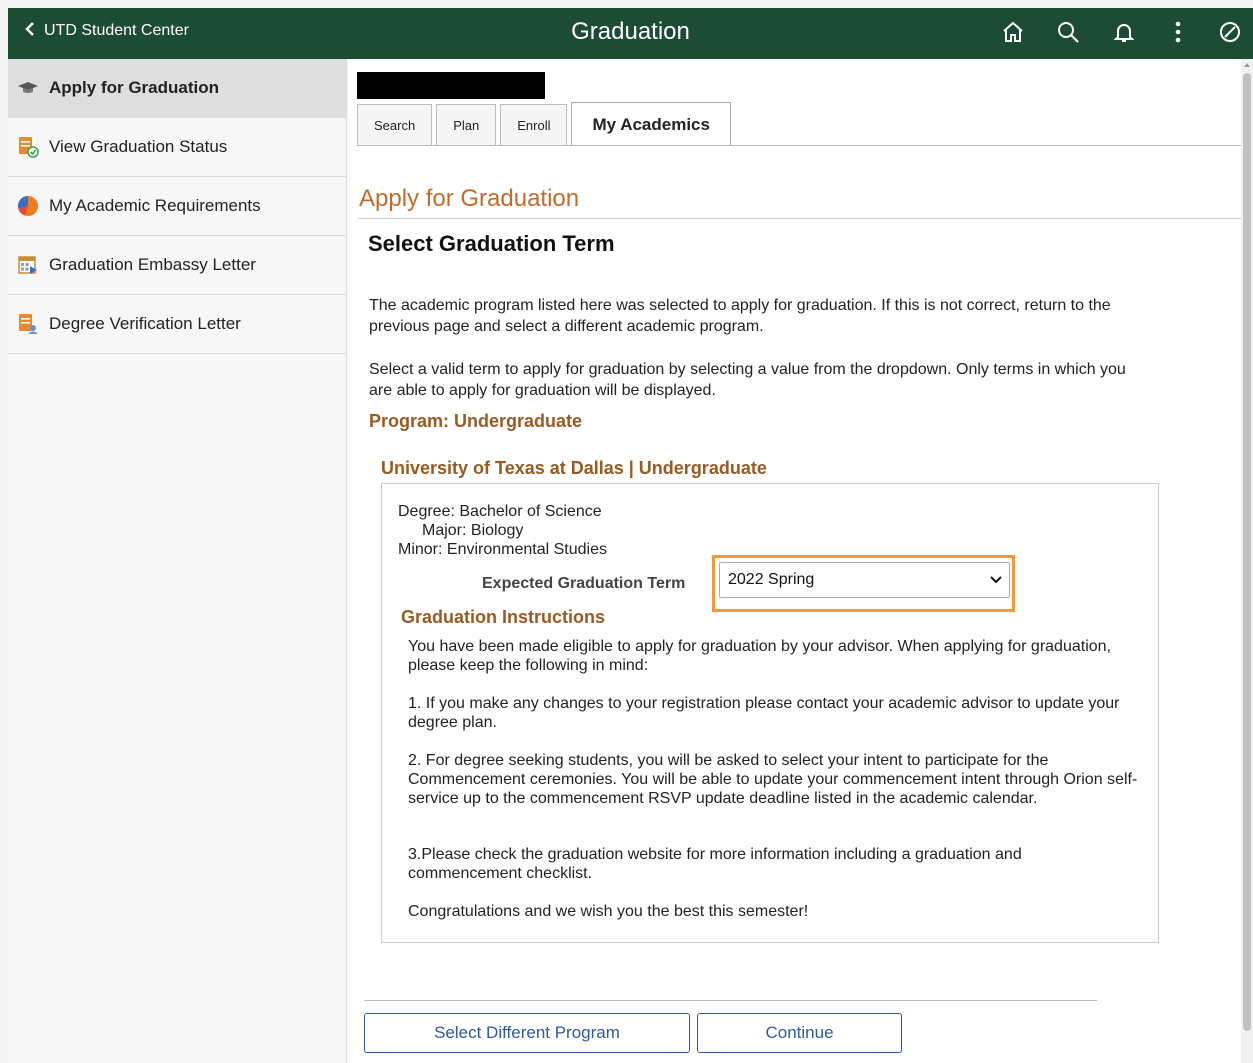  Describe the element at coordinates (771, 579) in the screenshot. I see `select-value: 2022 Spring` at that location.